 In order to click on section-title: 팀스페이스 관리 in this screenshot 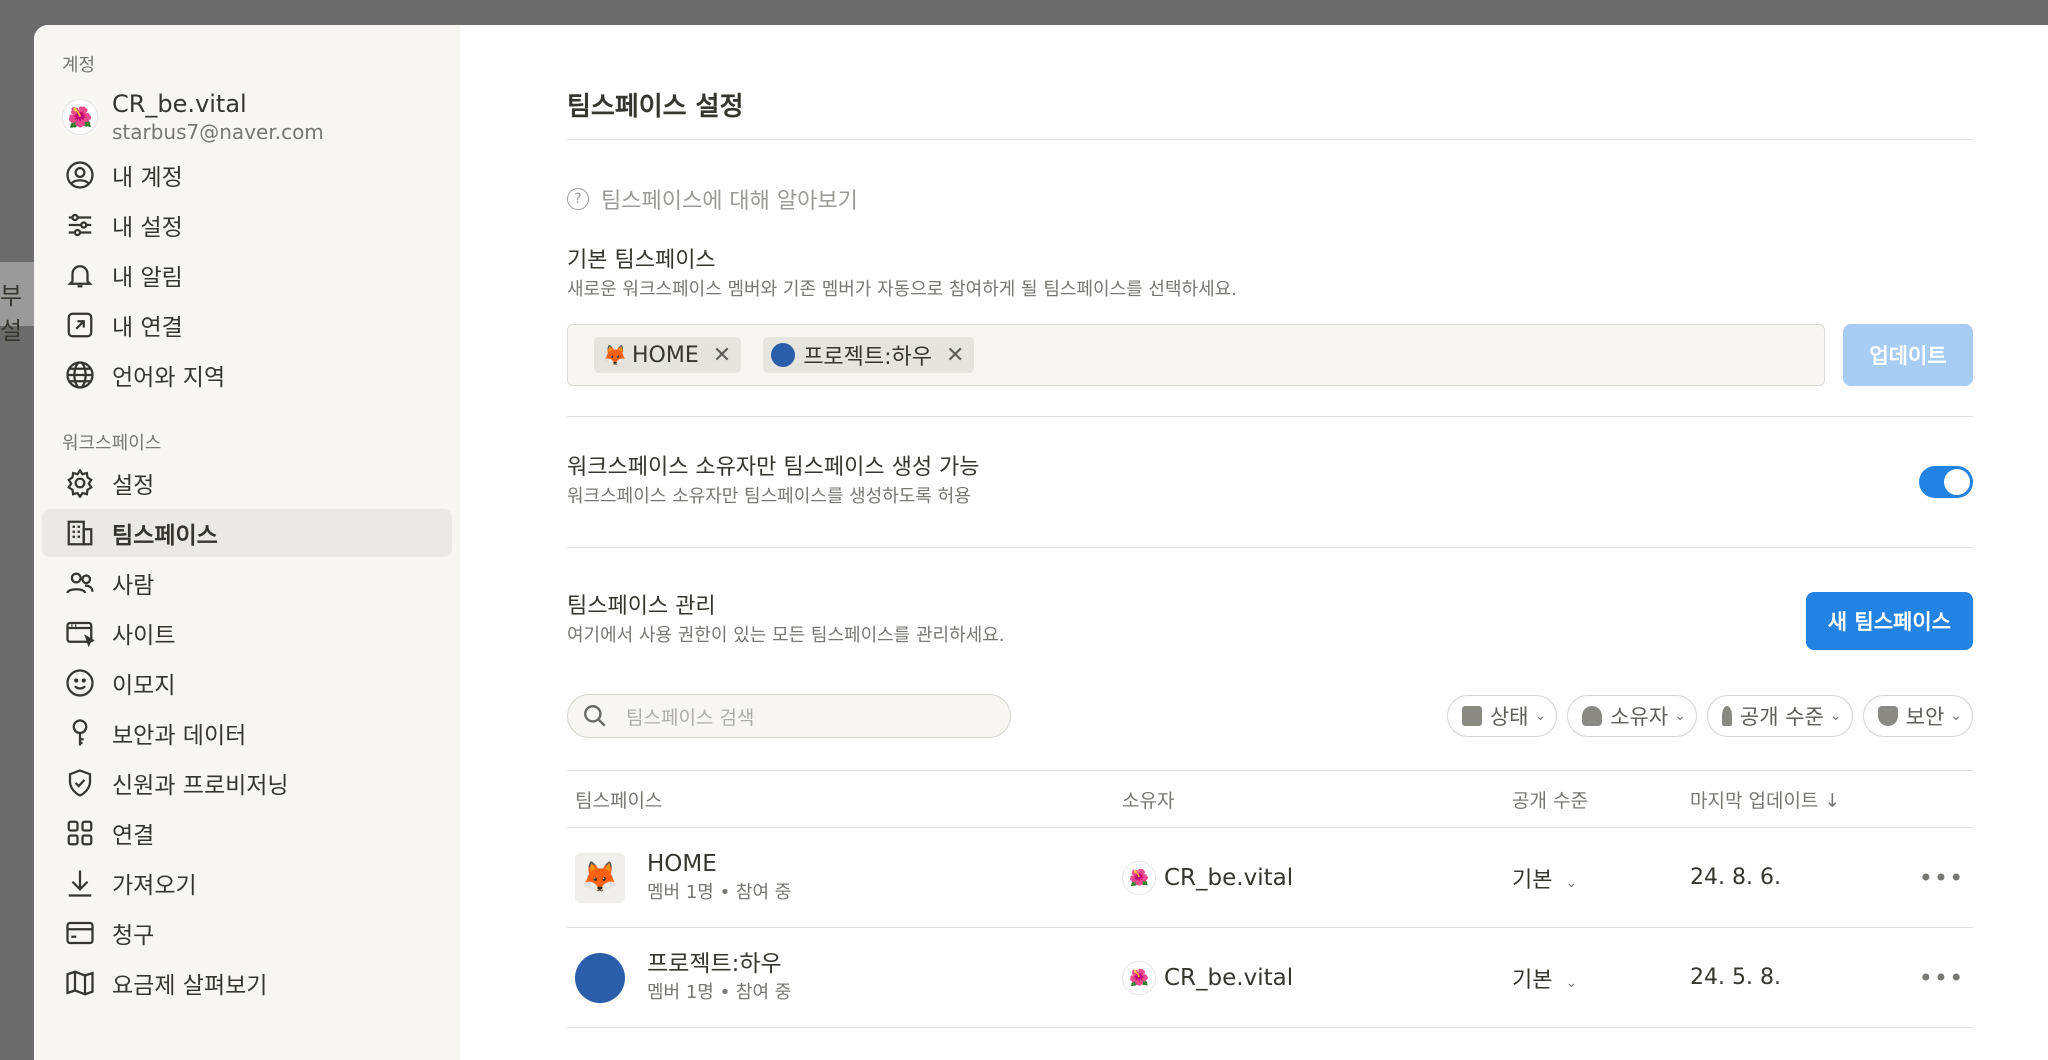, I will do `click(641, 606)`.